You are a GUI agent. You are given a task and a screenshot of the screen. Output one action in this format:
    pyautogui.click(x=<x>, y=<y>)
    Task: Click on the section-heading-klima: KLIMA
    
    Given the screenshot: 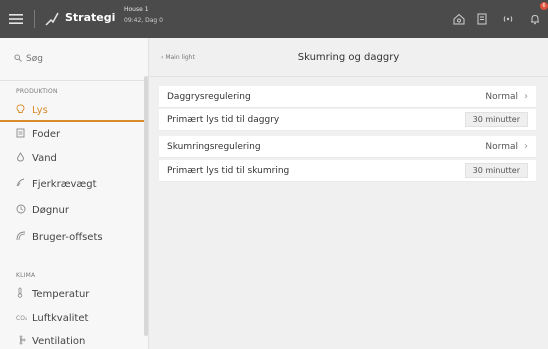 What is the action you would take?
    pyautogui.click(x=26, y=275)
    